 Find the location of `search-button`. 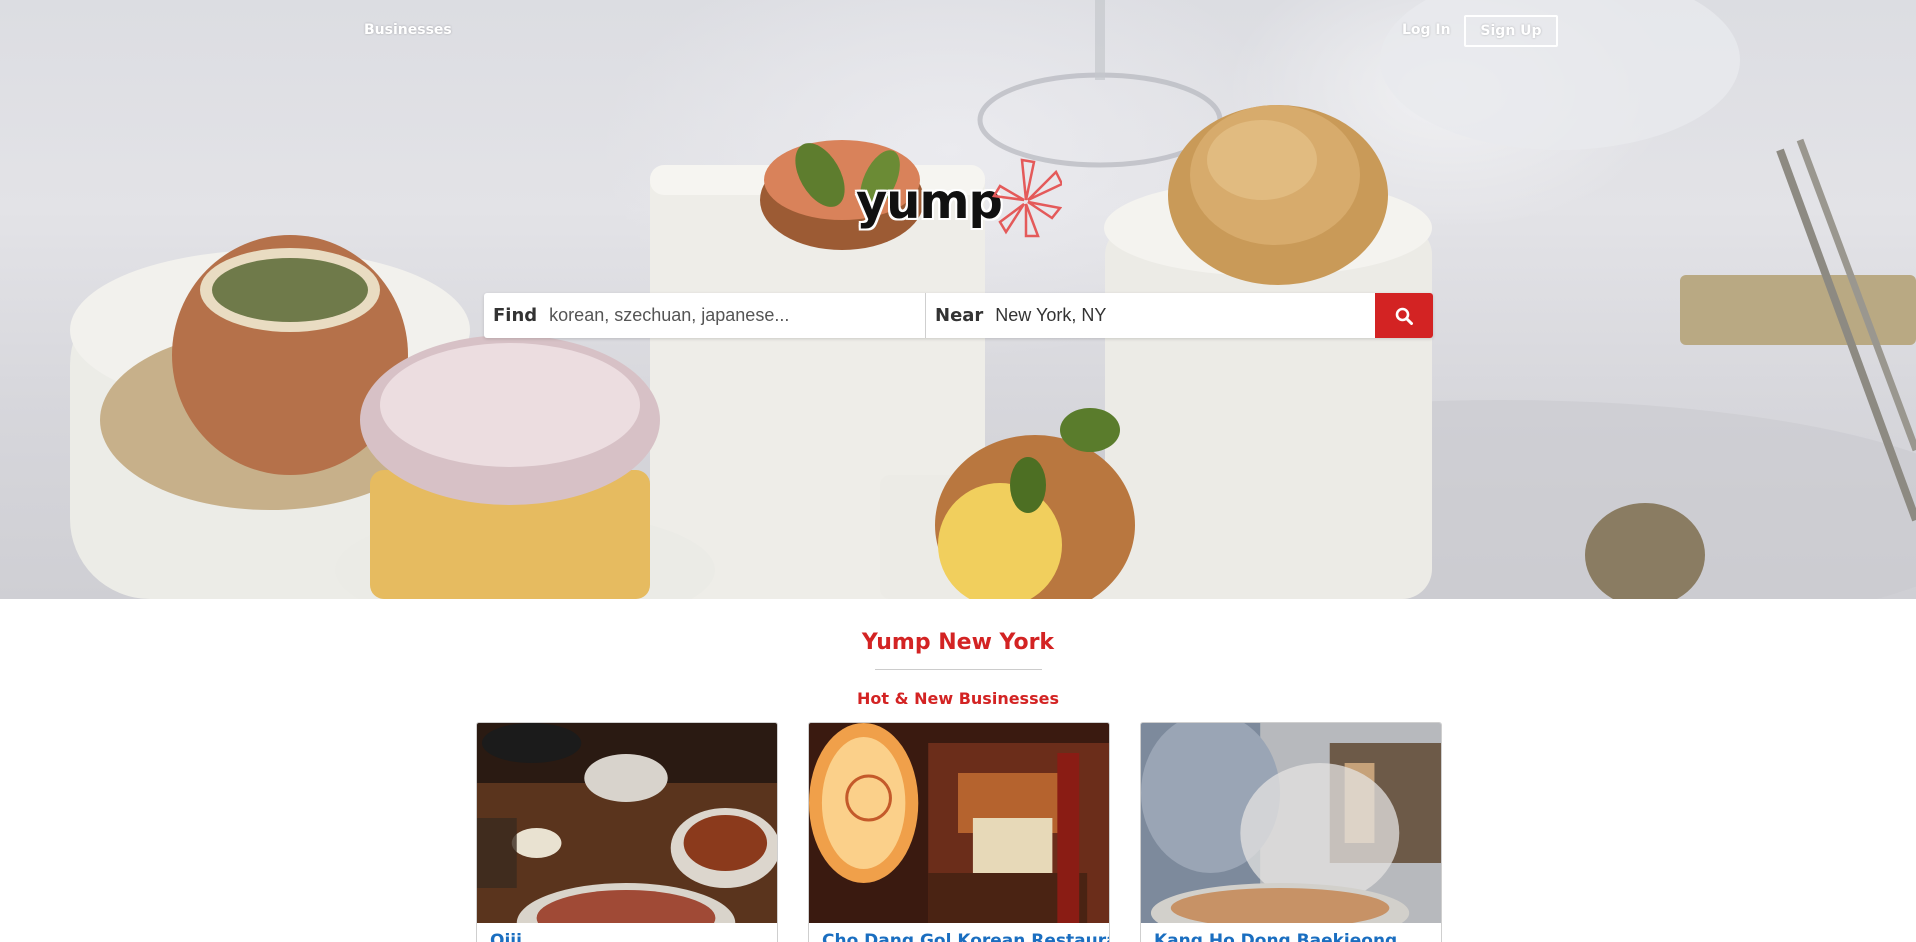

search-button is located at coordinates (1404, 315).